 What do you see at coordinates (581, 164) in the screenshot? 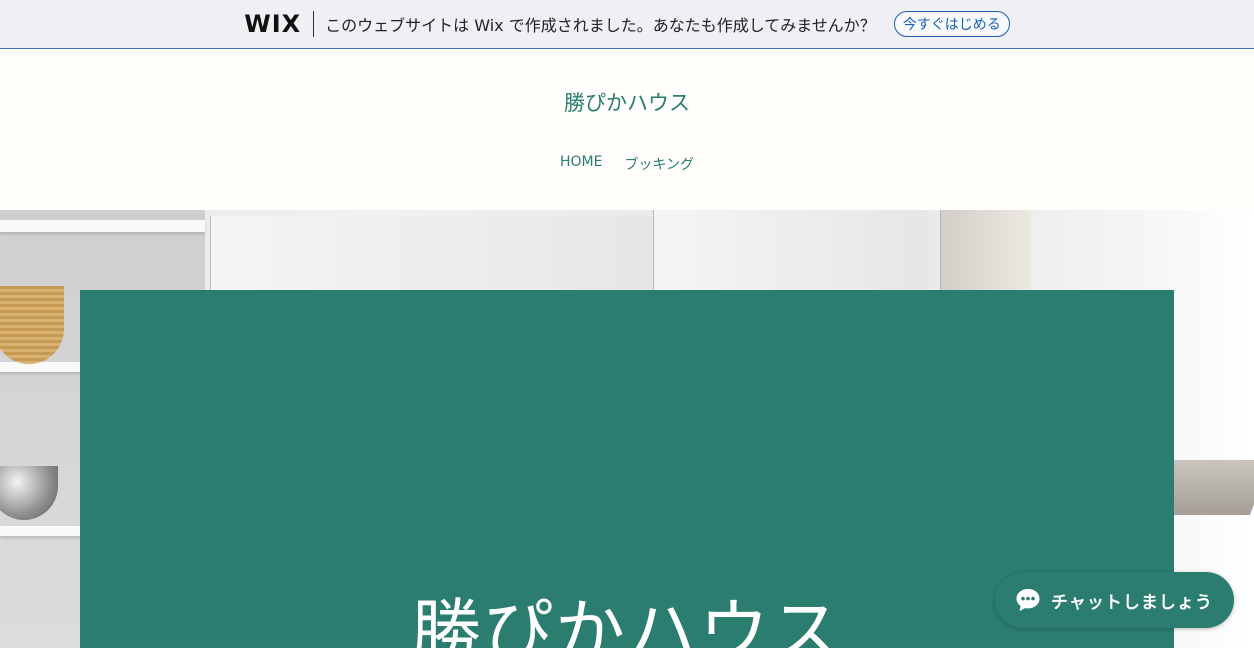
I see `nav-item-home: HOME` at bounding box center [581, 164].